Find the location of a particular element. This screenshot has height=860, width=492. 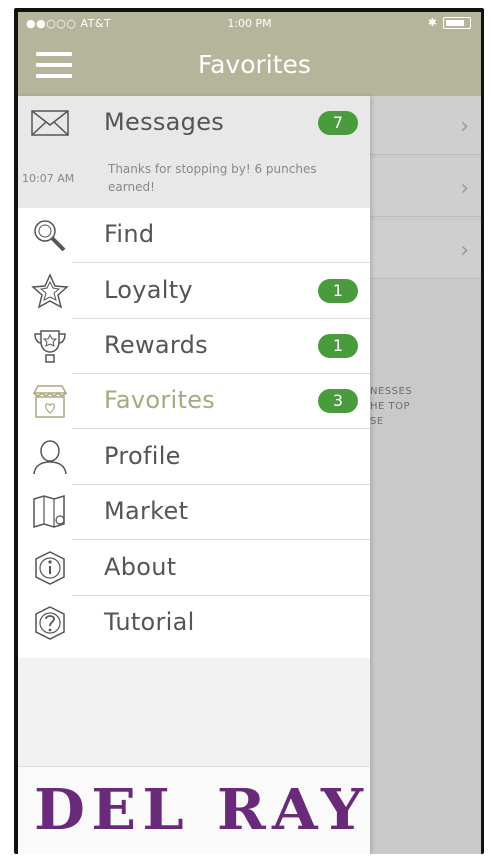

menu-item-favorites: Favorites 3 is located at coordinates (194, 401).